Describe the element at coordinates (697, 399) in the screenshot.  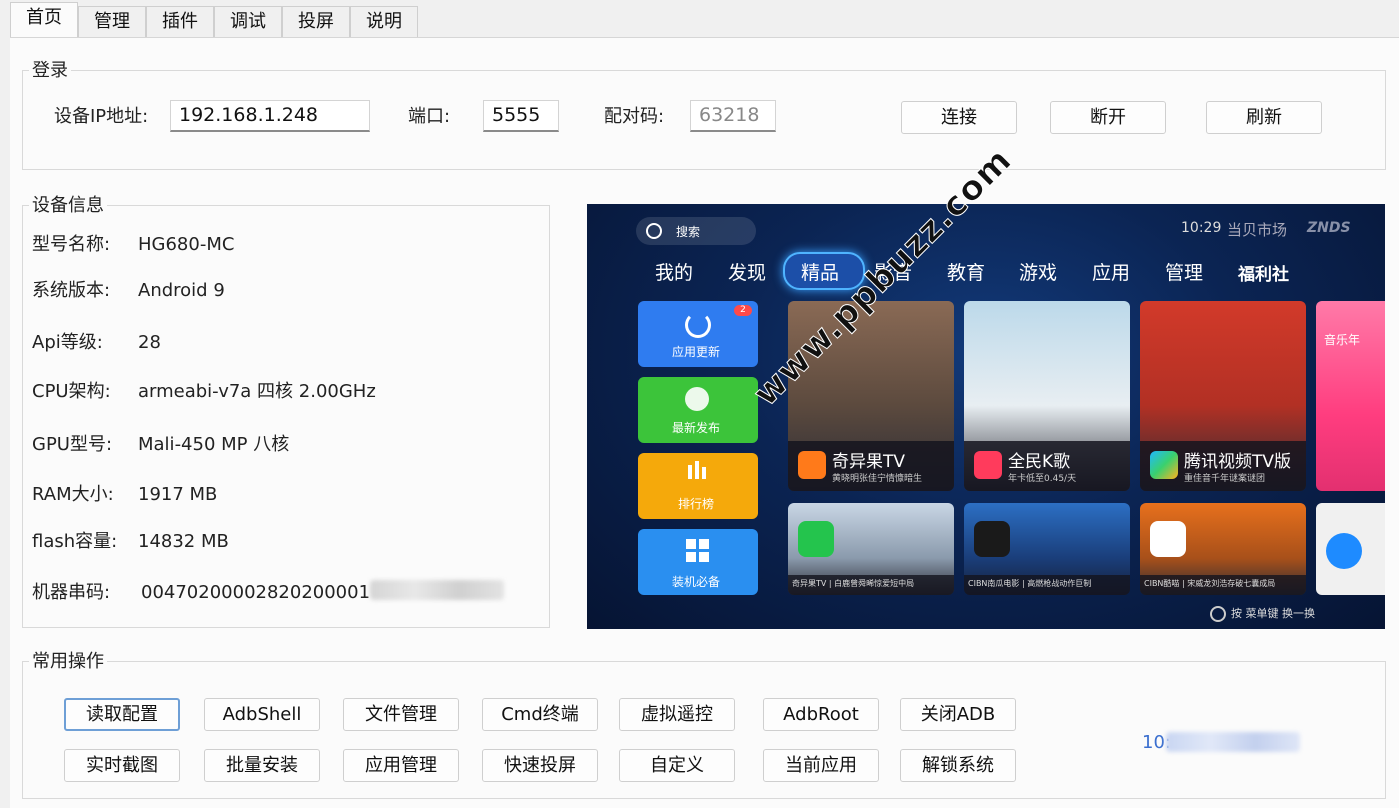
I see `new-icon` at that location.